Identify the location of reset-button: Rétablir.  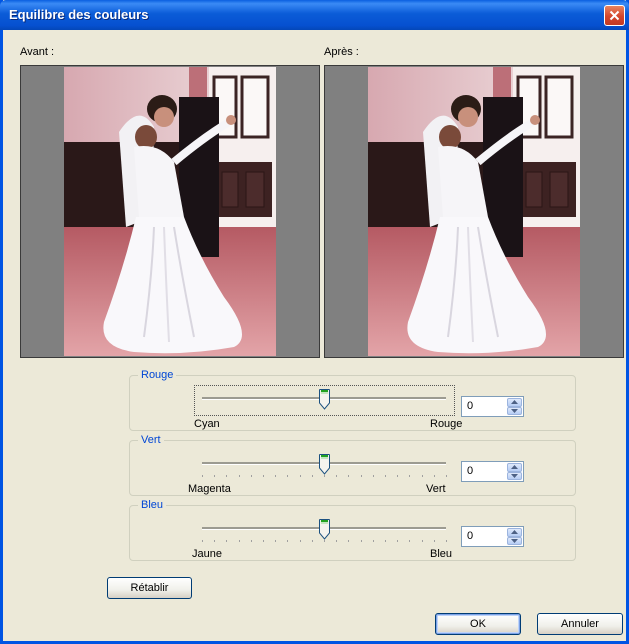
(149, 588).